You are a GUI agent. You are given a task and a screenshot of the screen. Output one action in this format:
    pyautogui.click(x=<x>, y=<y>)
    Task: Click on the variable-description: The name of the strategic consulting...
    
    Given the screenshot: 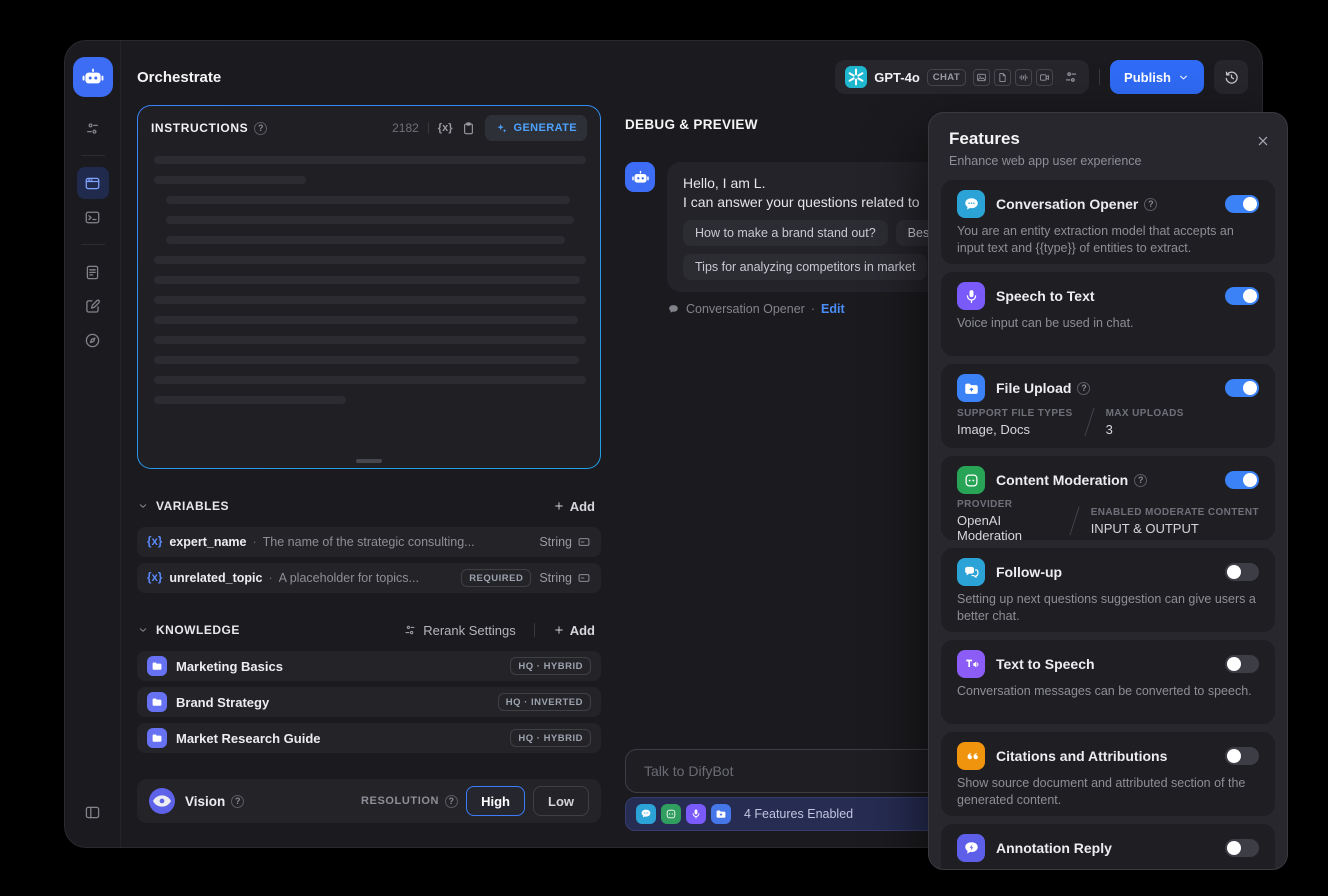 What is the action you would take?
    pyautogui.click(x=368, y=542)
    